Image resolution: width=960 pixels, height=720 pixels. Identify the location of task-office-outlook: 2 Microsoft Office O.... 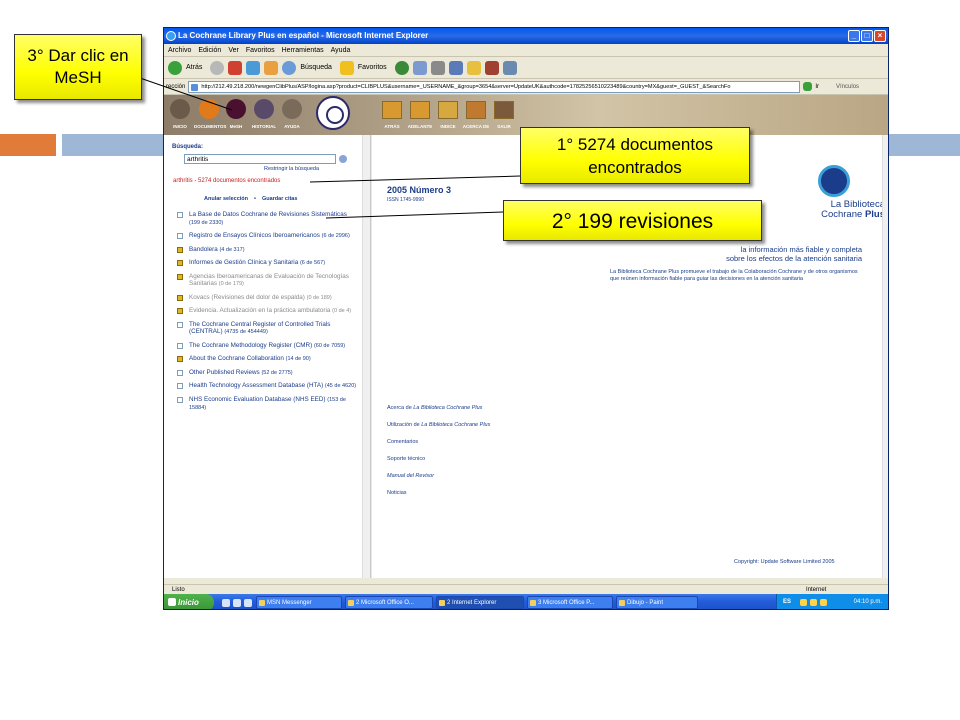
(389, 602).